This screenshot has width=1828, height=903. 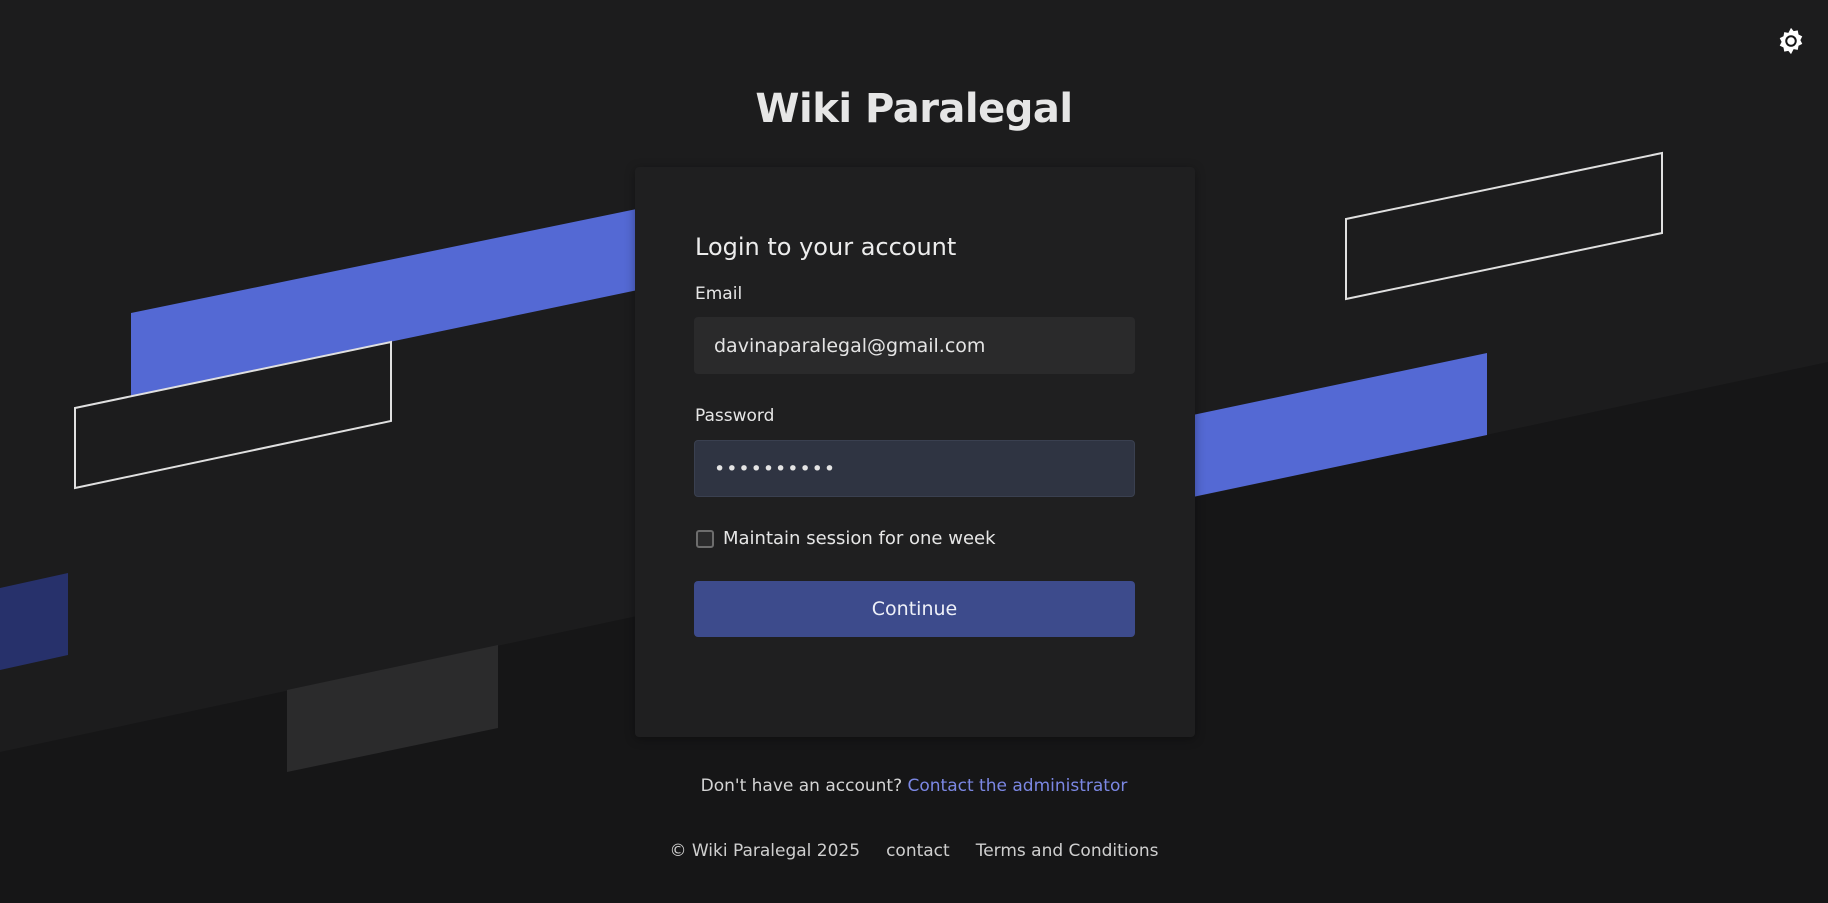 I want to click on app-title: Wiki Paralegal, so click(x=914, y=109).